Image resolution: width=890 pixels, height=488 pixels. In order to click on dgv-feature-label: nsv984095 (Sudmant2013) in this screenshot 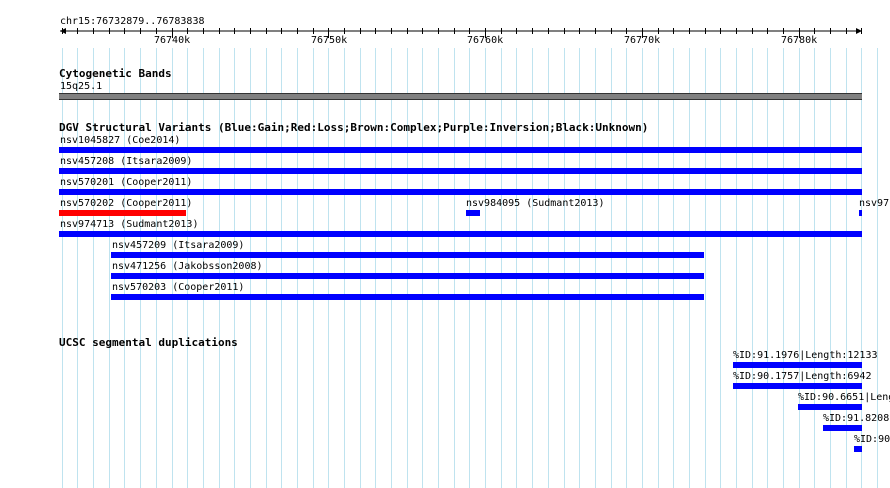, I will do `click(535, 203)`.